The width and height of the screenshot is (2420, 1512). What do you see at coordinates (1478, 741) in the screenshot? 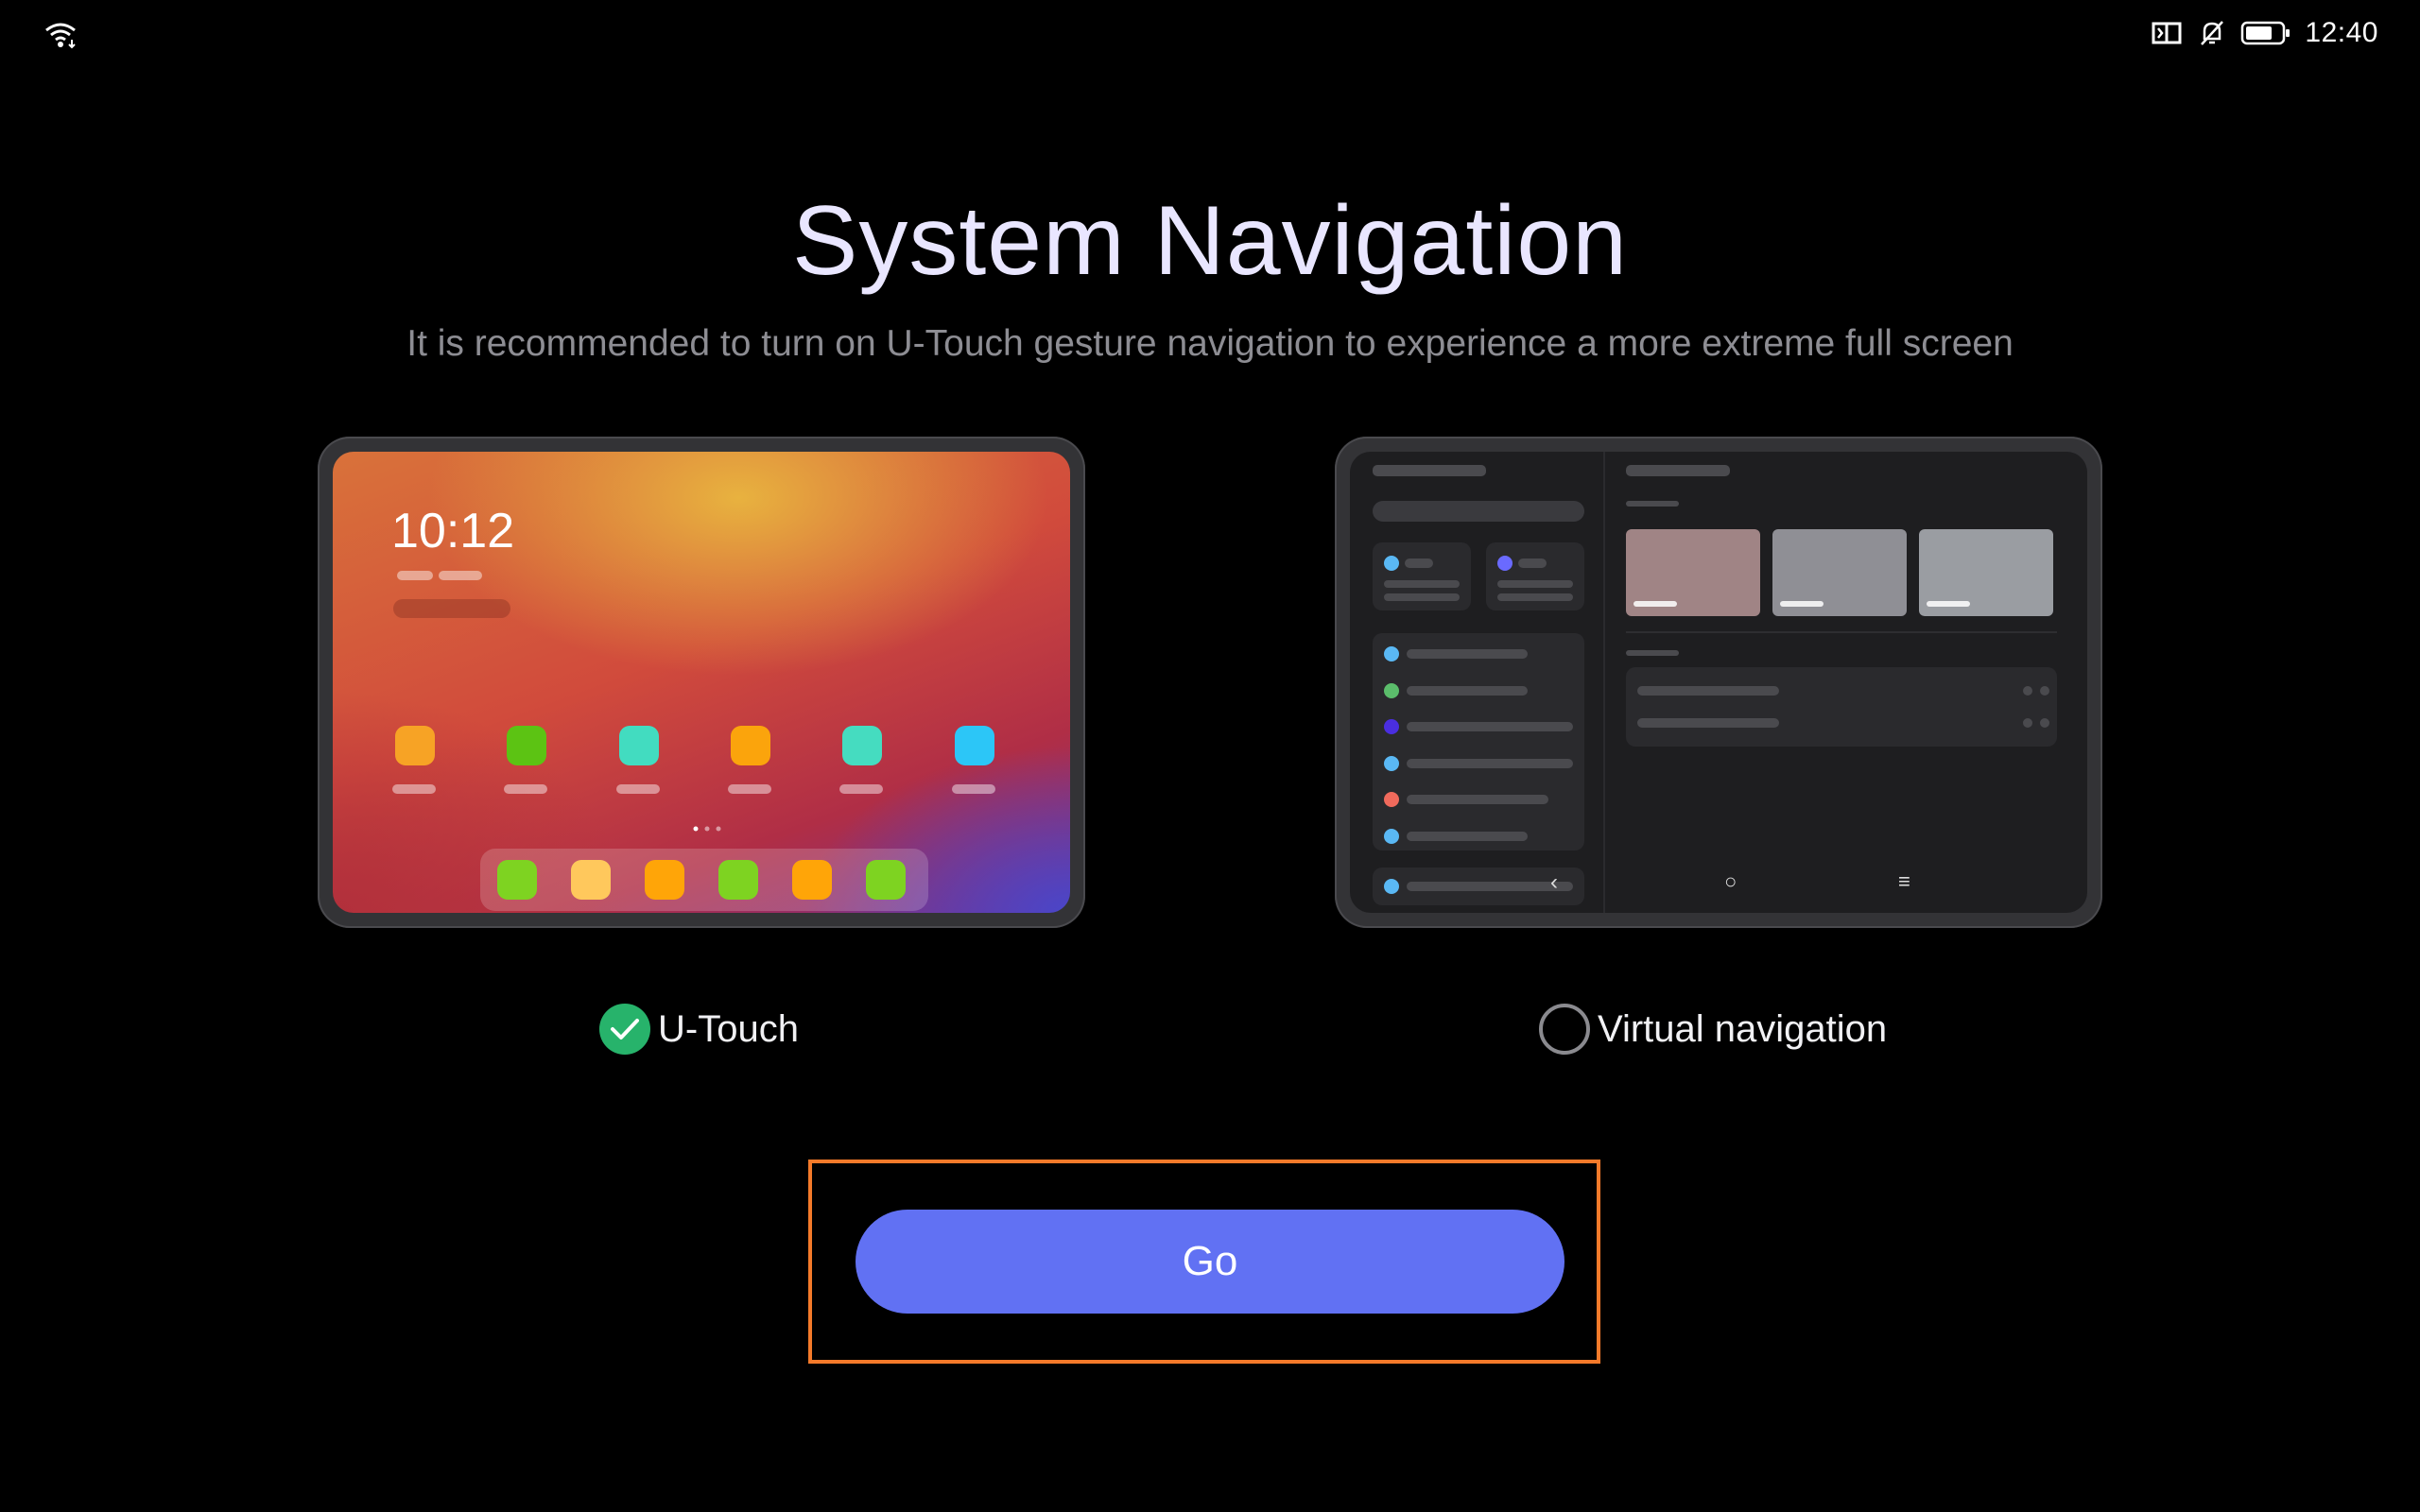
I see `preview-list-card` at bounding box center [1478, 741].